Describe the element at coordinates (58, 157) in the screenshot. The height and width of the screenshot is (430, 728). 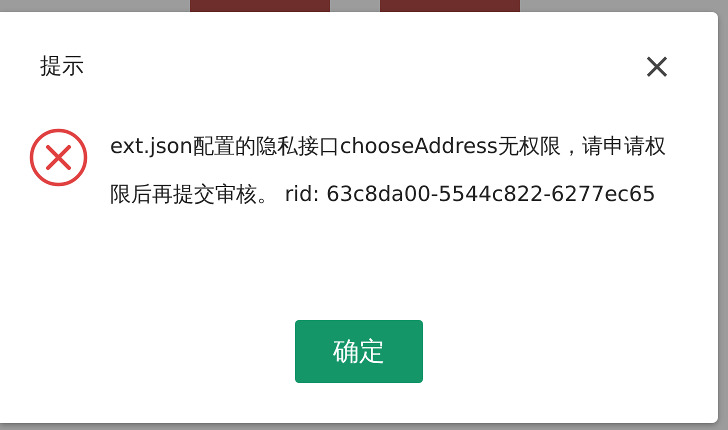
I see `error-icon` at that location.